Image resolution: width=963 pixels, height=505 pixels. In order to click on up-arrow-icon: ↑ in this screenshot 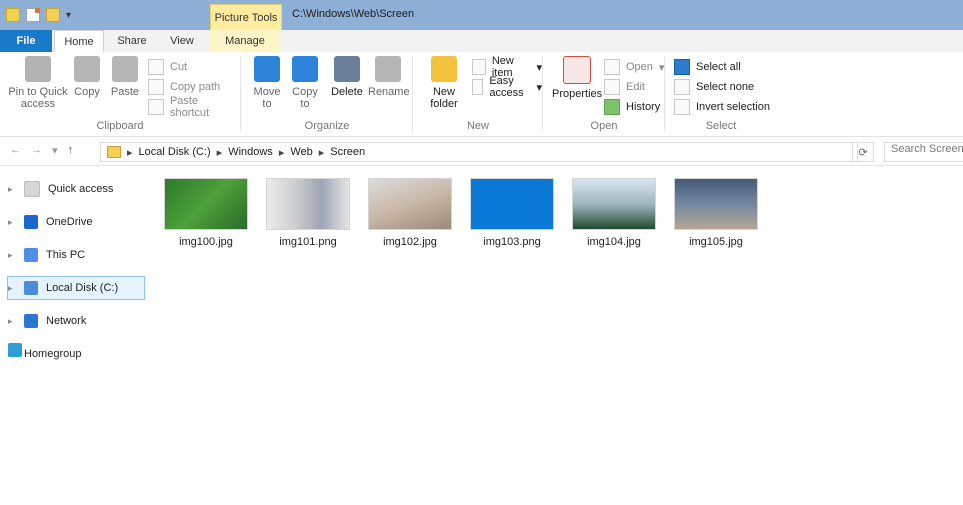, I will do `click(71, 150)`.